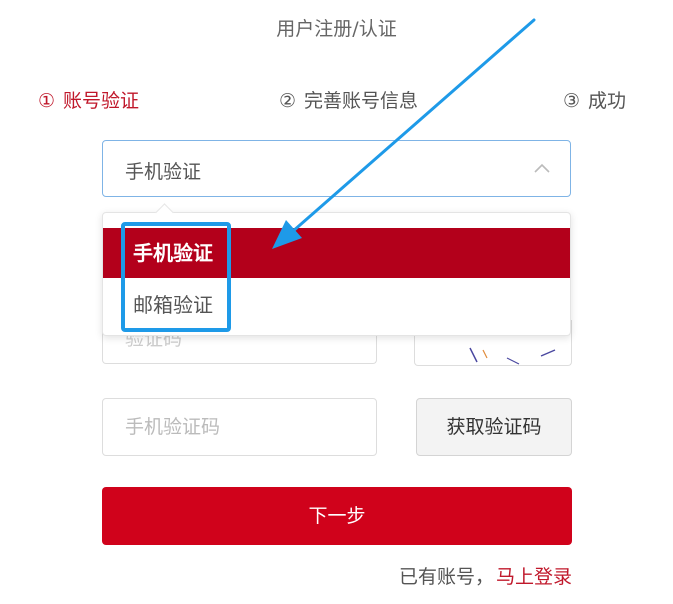 This screenshot has width=673, height=604. I want to click on step-complete-info: ② 完善账号信息, so click(348, 99).